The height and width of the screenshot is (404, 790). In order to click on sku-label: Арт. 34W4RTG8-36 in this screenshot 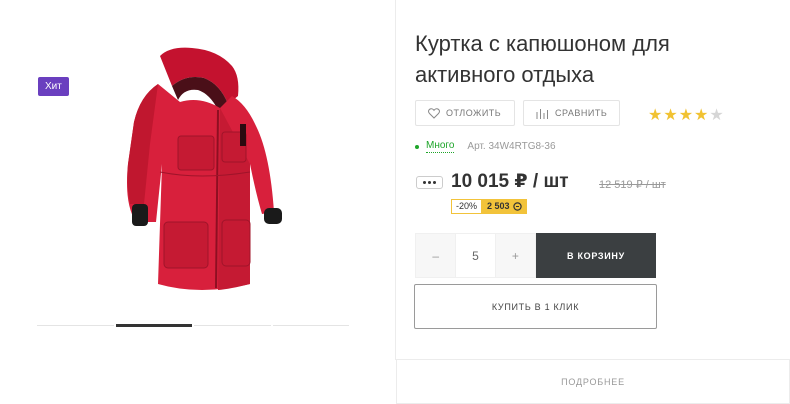, I will do `click(511, 146)`.